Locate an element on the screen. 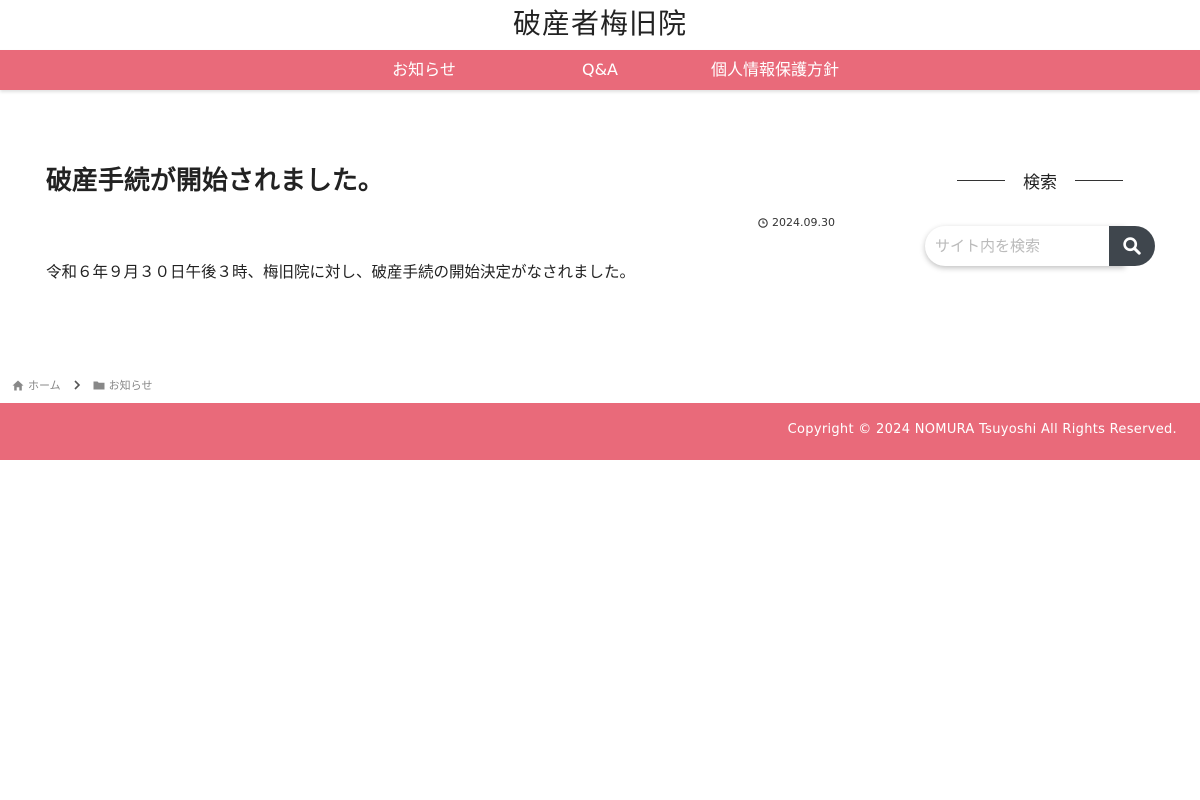 The image size is (1200, 800). site-header: 破産者梅旧院 is located at coordinates (600, 25).